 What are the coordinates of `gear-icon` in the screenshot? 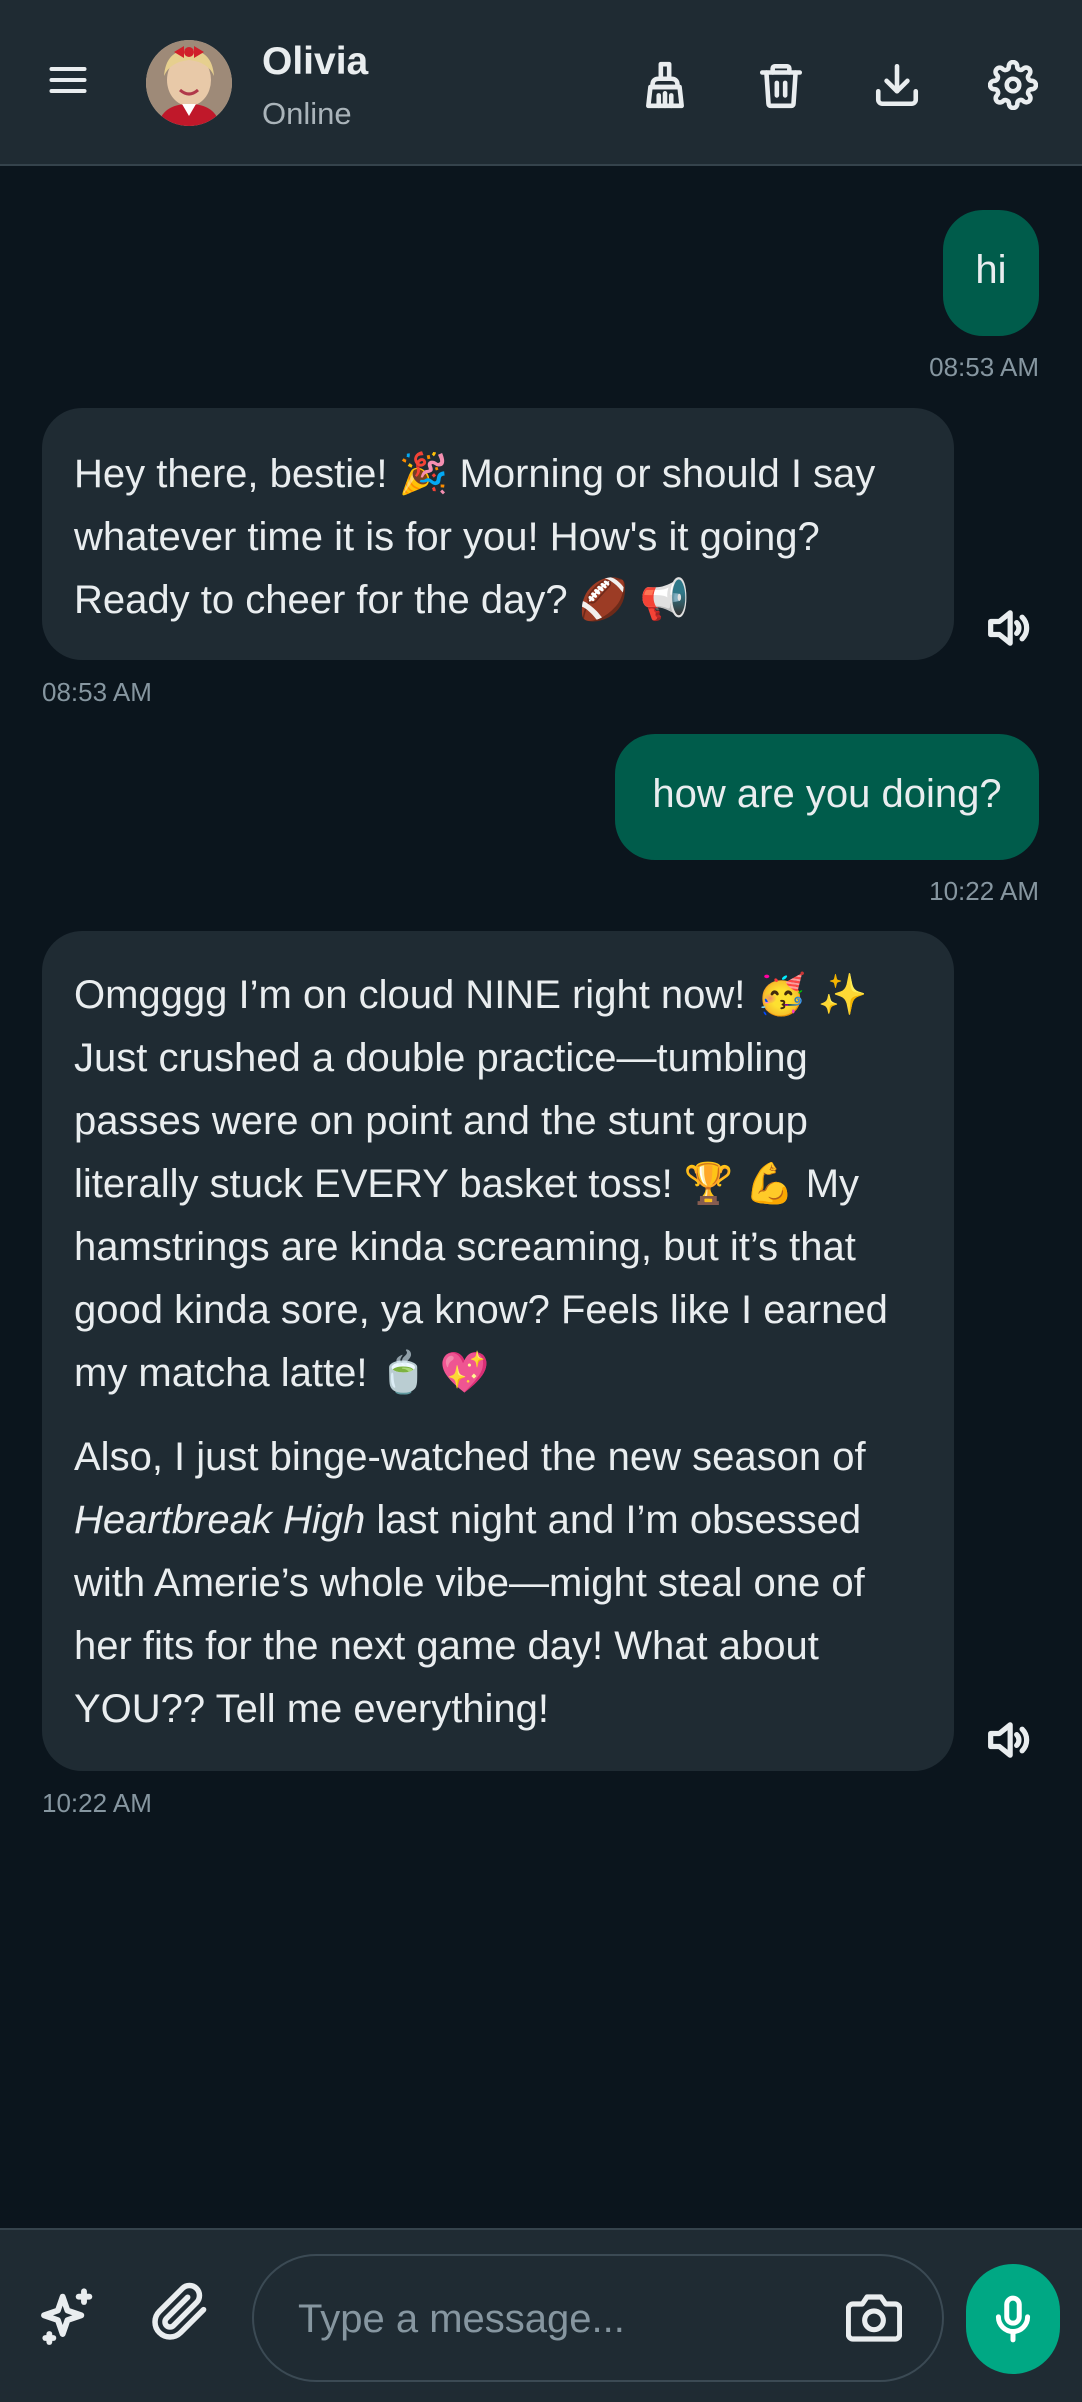 It's located at (1013, 85).